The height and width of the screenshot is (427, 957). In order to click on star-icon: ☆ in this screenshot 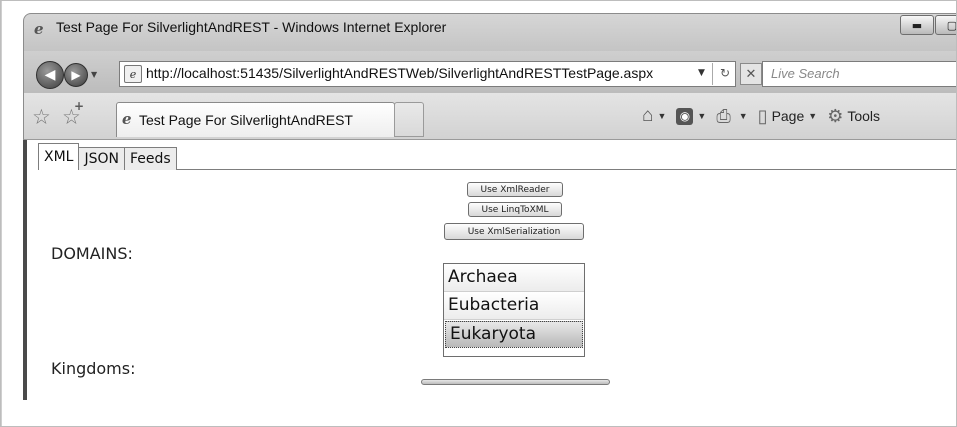, I will do `click(41, 117)`.